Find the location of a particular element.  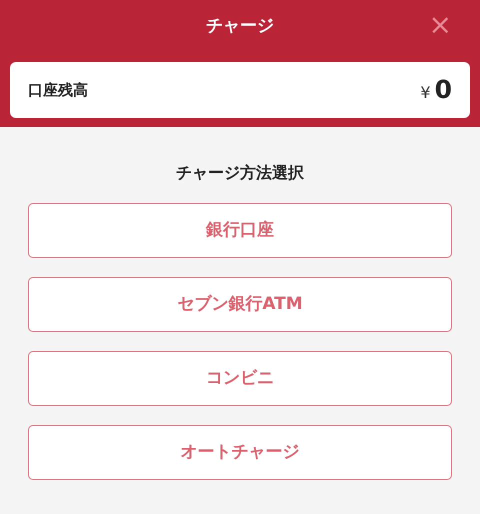

charge-method-button: オートチャージ is located at coordinates (240, 452).